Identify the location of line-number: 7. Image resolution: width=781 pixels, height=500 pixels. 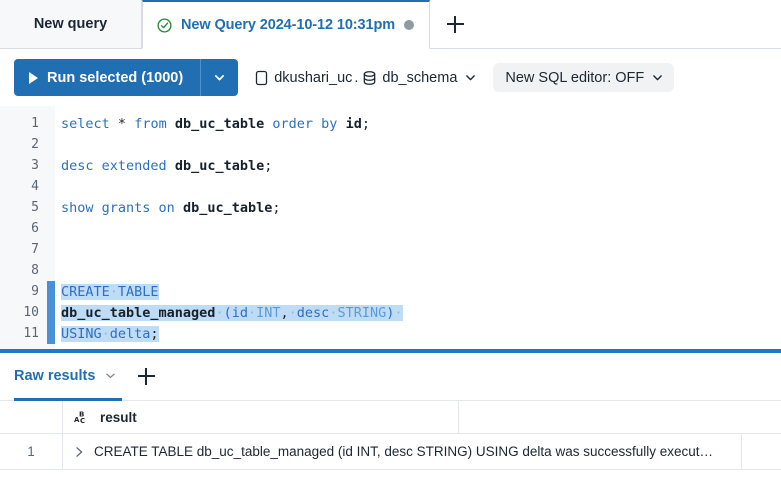
(35, 249).